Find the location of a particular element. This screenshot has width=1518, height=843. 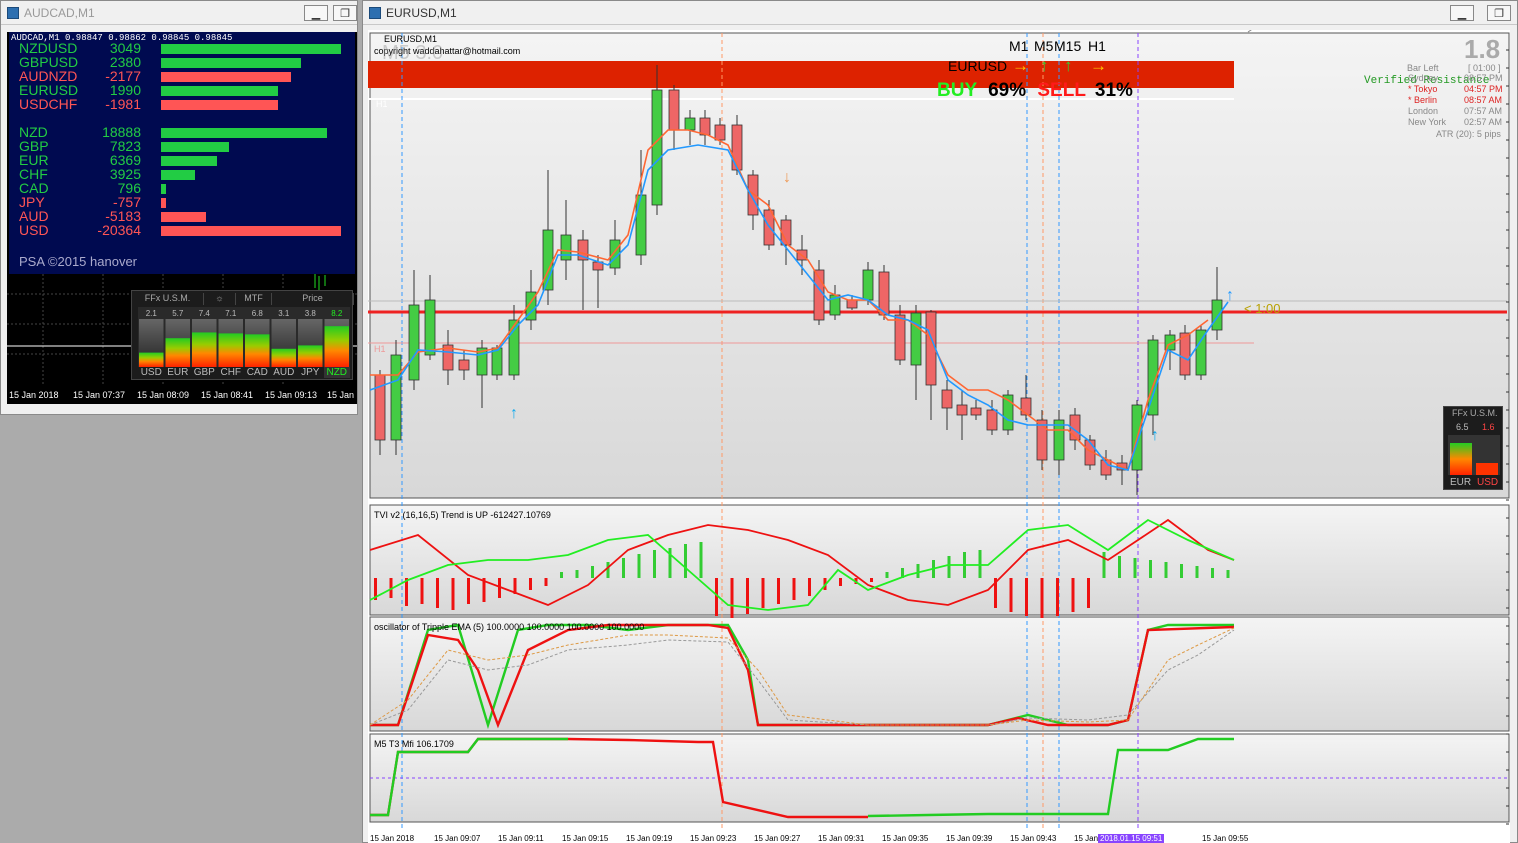

usm-header: FFx U.S.M. ☼ MTF Price is located at coordinates (243, 299).